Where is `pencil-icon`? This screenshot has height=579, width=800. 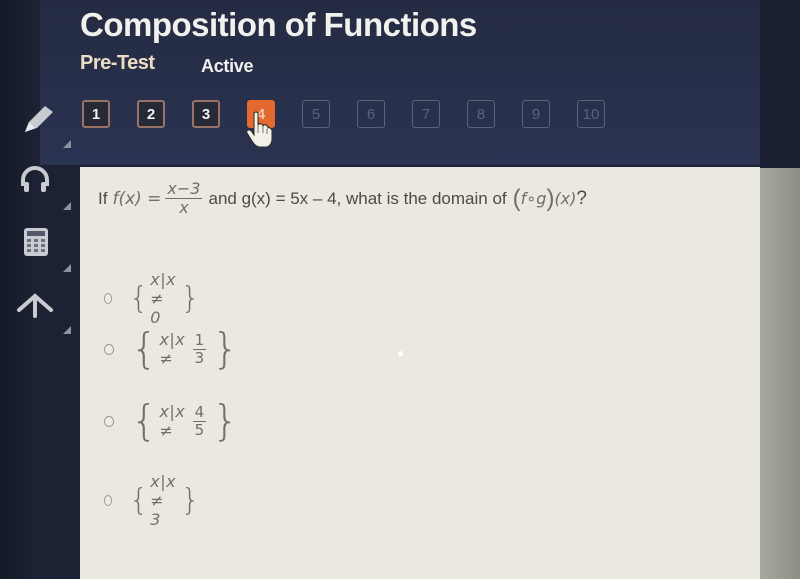
pencil-icon is located at coordinates (39, 119).